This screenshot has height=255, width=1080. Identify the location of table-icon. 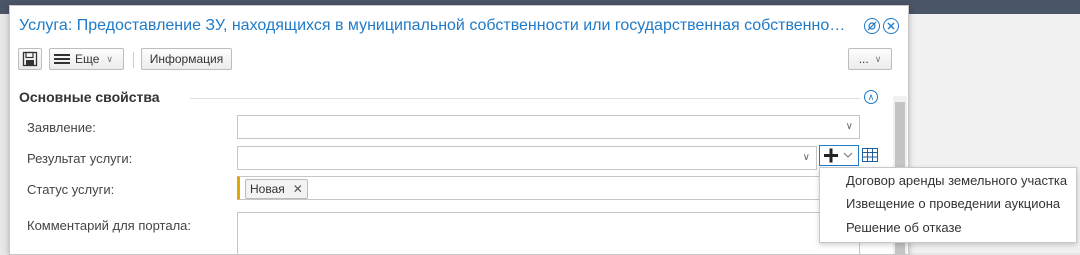
(870, 156).